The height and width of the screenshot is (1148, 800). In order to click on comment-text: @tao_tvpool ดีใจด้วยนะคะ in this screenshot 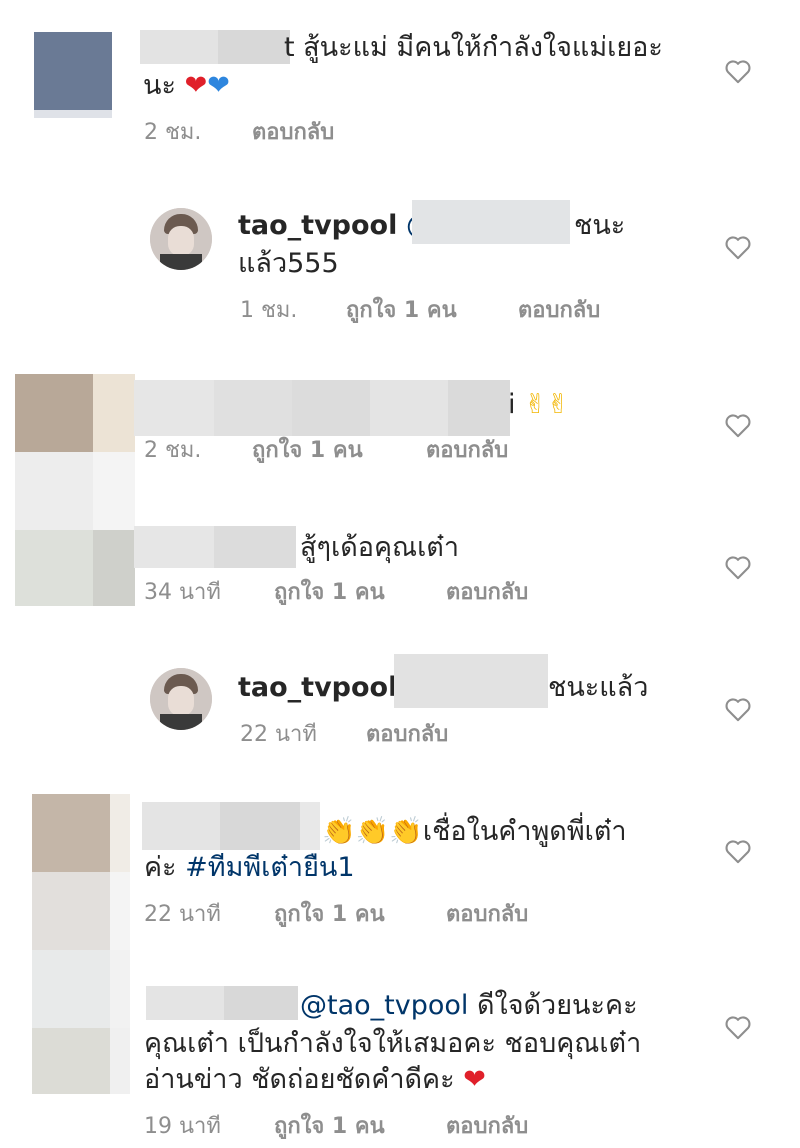, I will do `click(469, 1005)`.